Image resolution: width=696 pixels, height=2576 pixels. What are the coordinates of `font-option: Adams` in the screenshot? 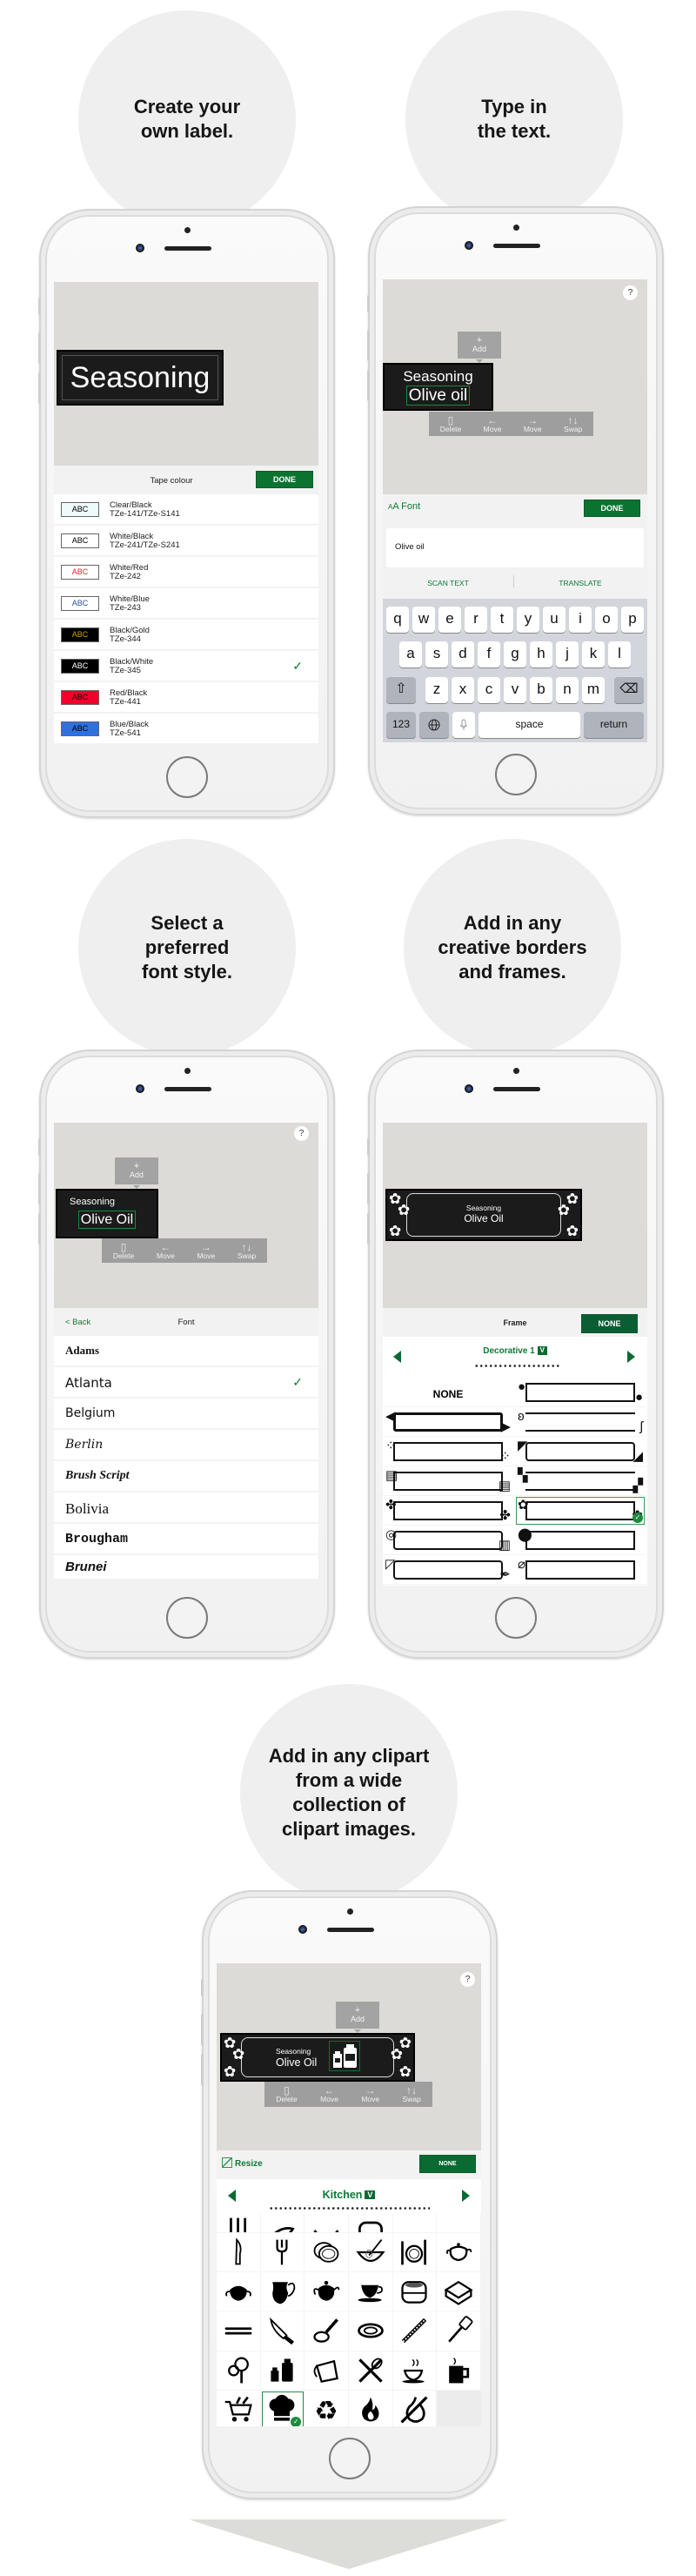 It's located at (186, 1351).